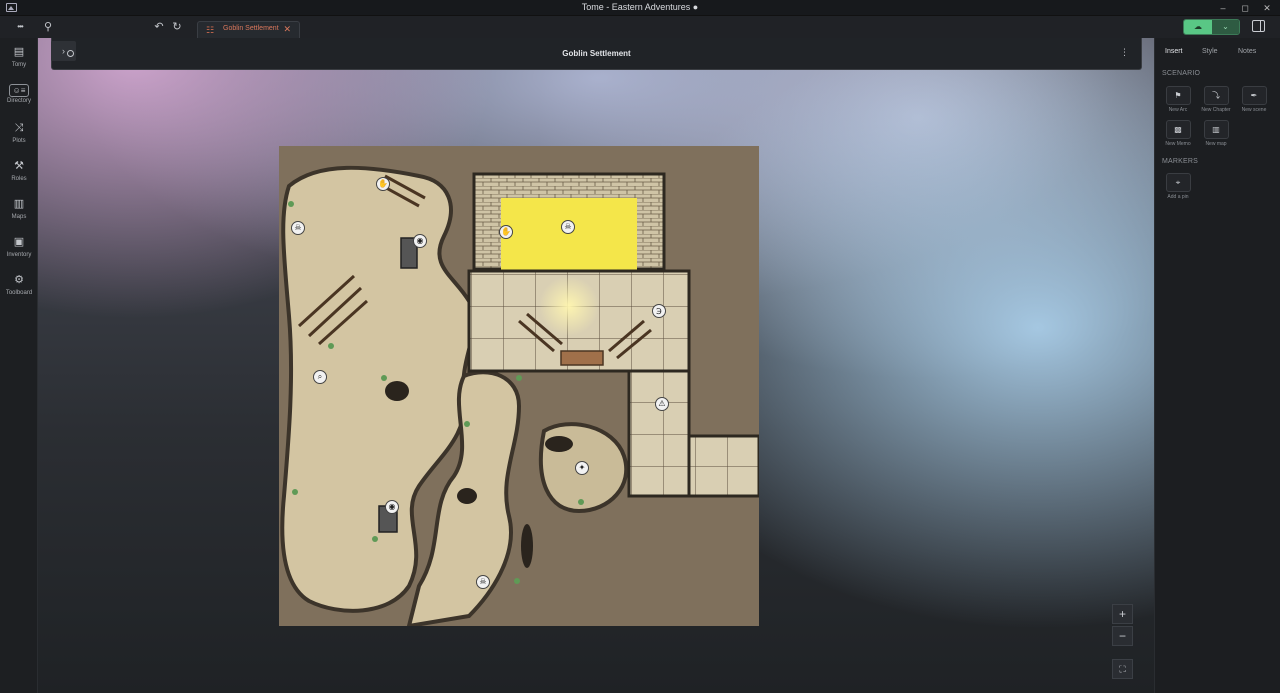 This screenshot has height=693, width=1280. What do you see at coordinates (19, 217) in the screenshot?
I see `sidebar-item-label: Maps` at bounding box center [19, 217].